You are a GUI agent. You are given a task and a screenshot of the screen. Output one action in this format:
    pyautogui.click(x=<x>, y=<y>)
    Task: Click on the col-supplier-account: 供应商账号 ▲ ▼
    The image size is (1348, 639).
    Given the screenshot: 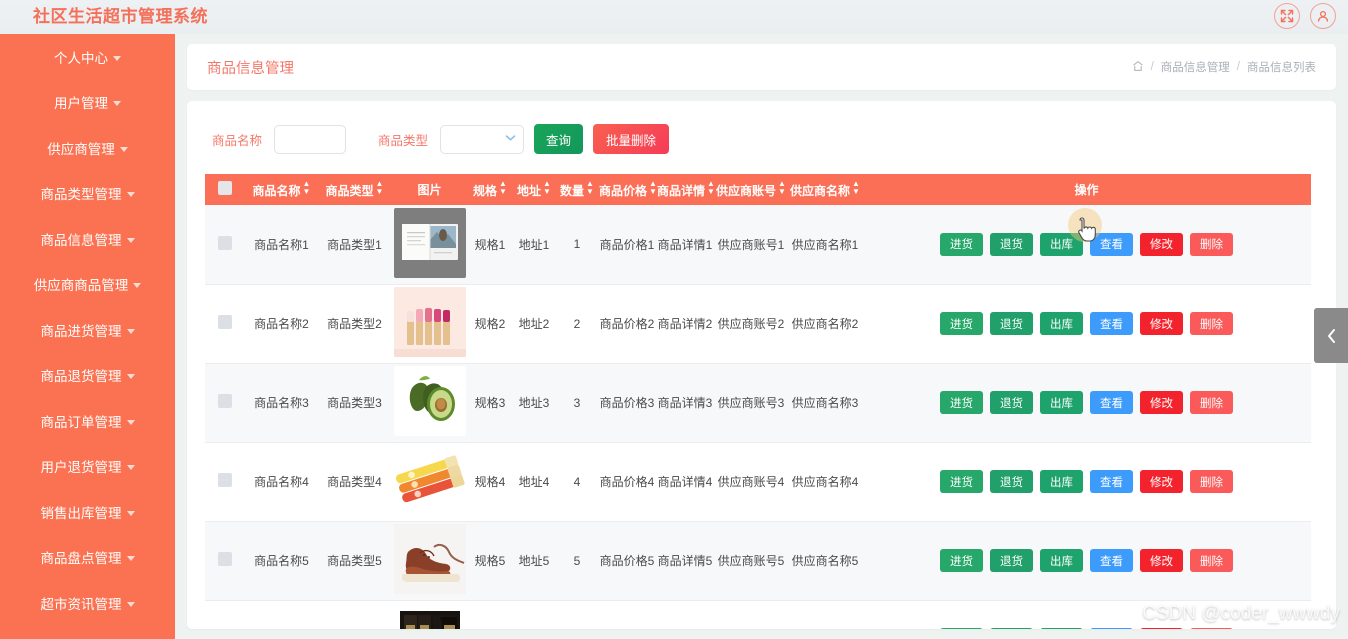 What is the action you would take?
    pyautogui.click(x=751, y=189)
    